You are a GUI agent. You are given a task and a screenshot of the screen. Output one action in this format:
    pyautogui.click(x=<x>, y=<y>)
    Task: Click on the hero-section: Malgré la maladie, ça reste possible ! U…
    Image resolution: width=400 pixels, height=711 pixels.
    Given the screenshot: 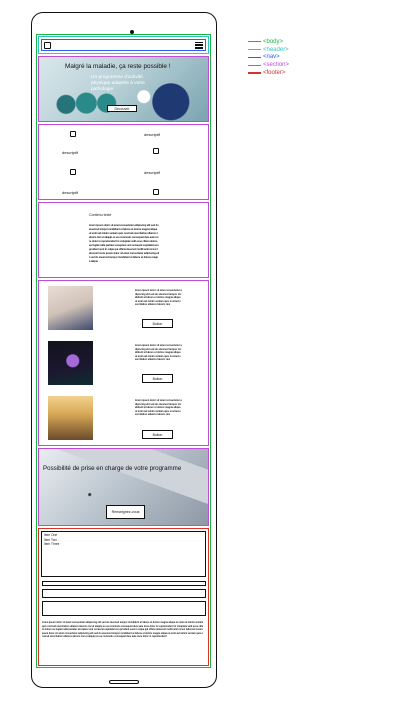 What is the action you would take?
    pyautogui.click(x=123, y=89)
    